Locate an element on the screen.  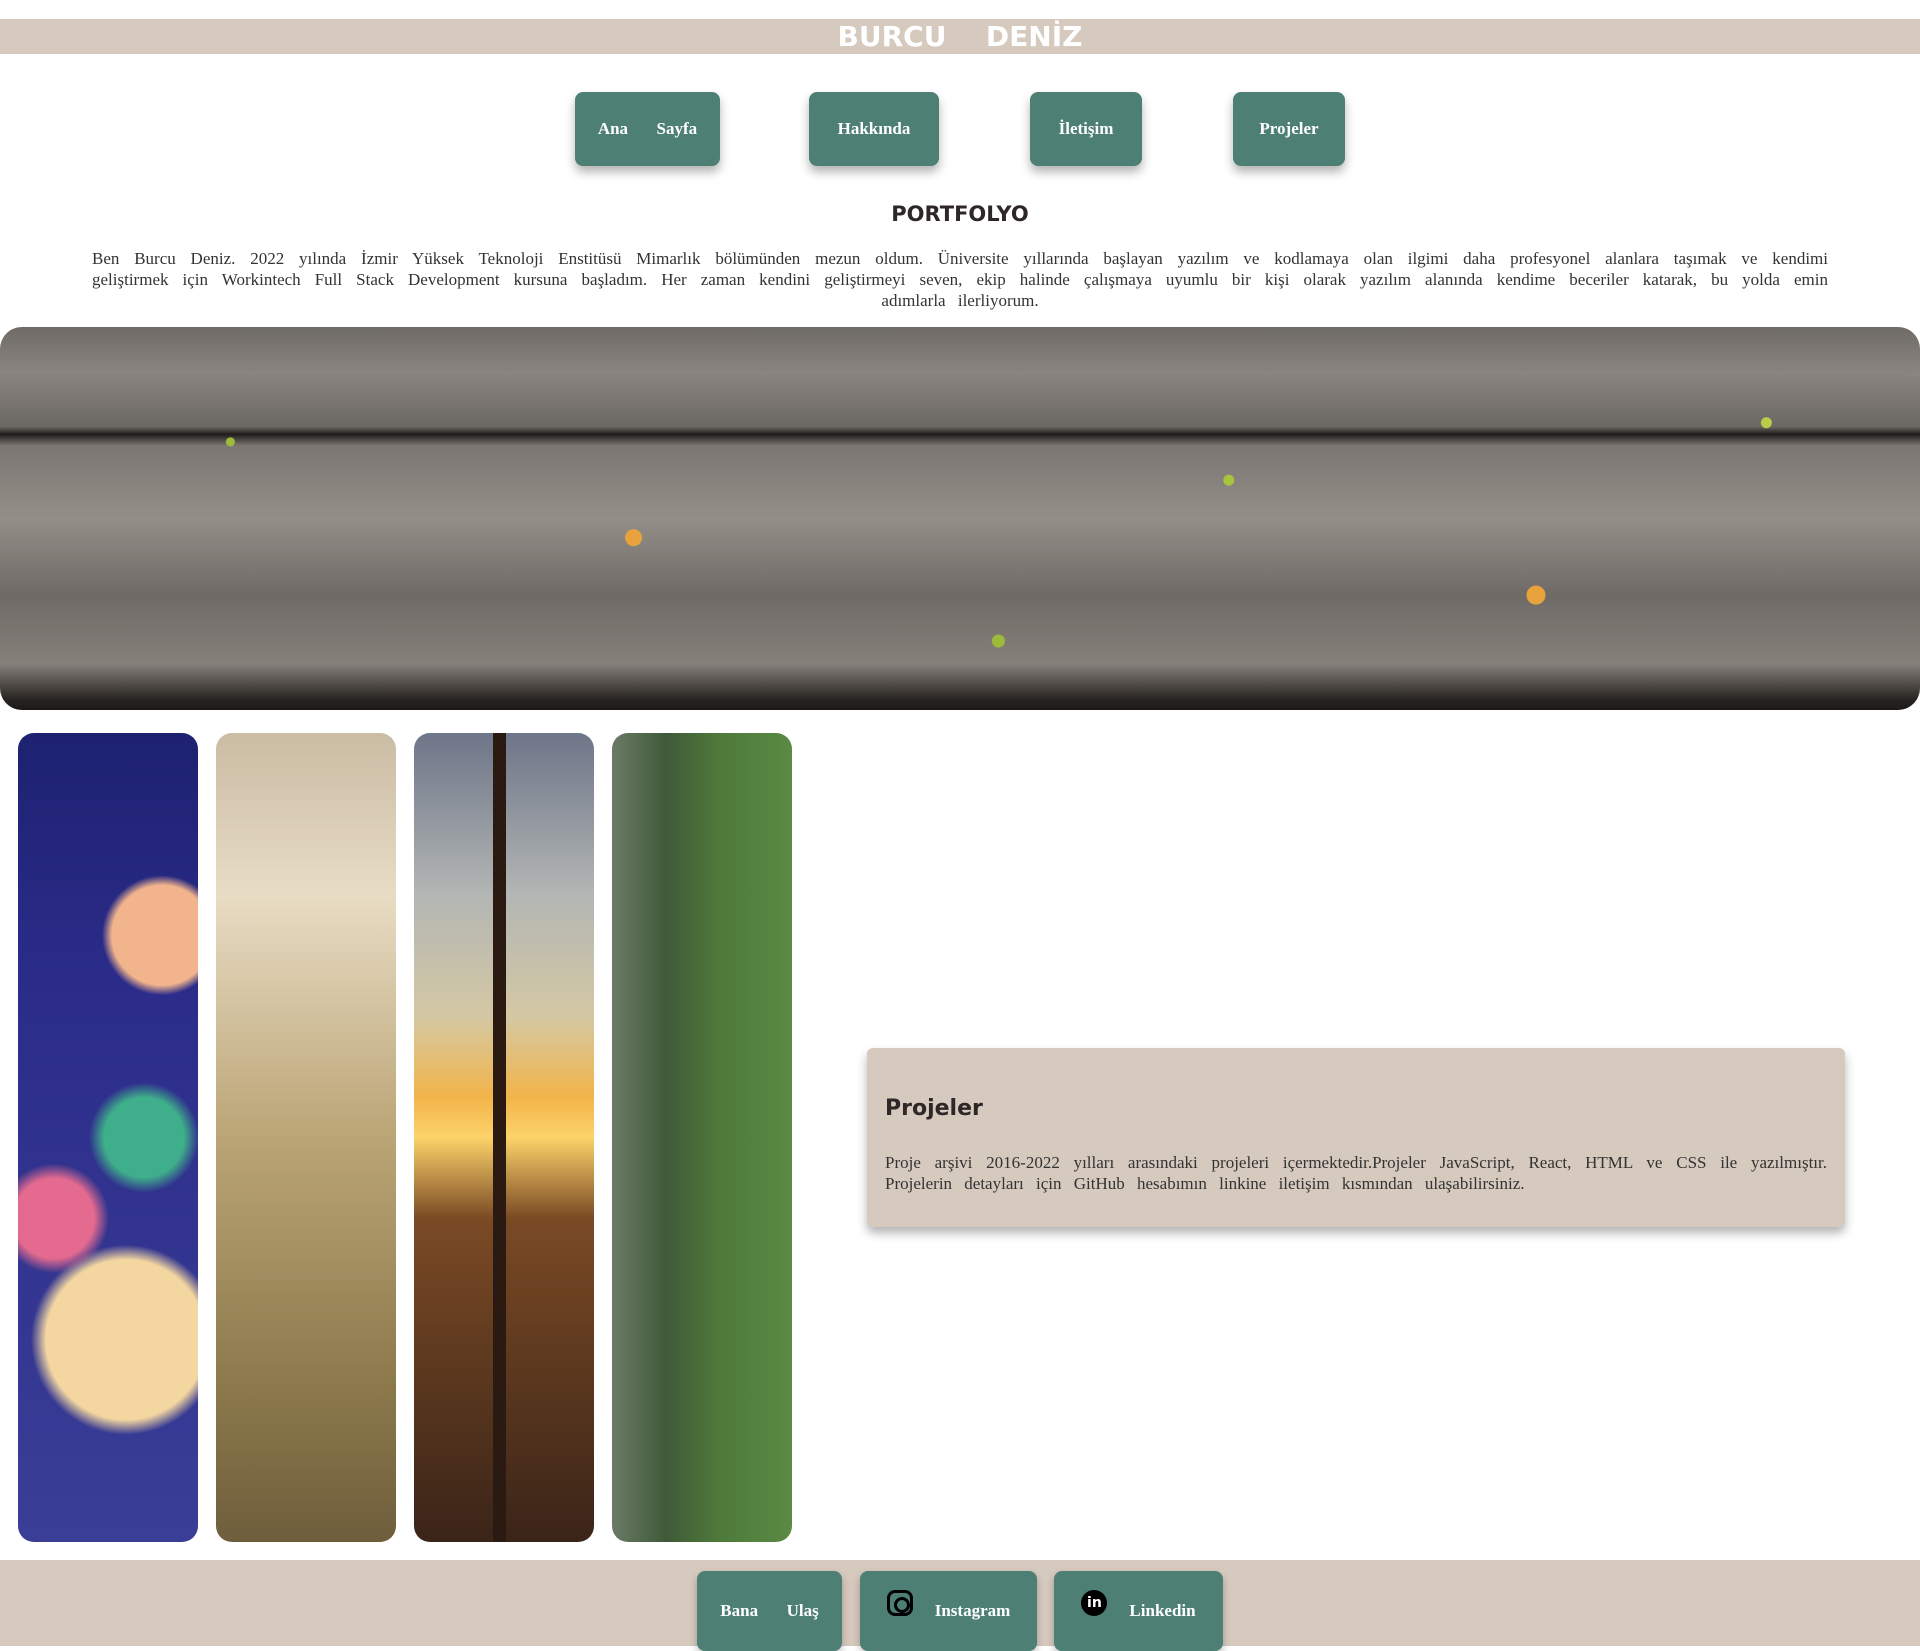
footer: Bana Ulaş Instagram in Linkedin is located at coordinates (960, 1605).